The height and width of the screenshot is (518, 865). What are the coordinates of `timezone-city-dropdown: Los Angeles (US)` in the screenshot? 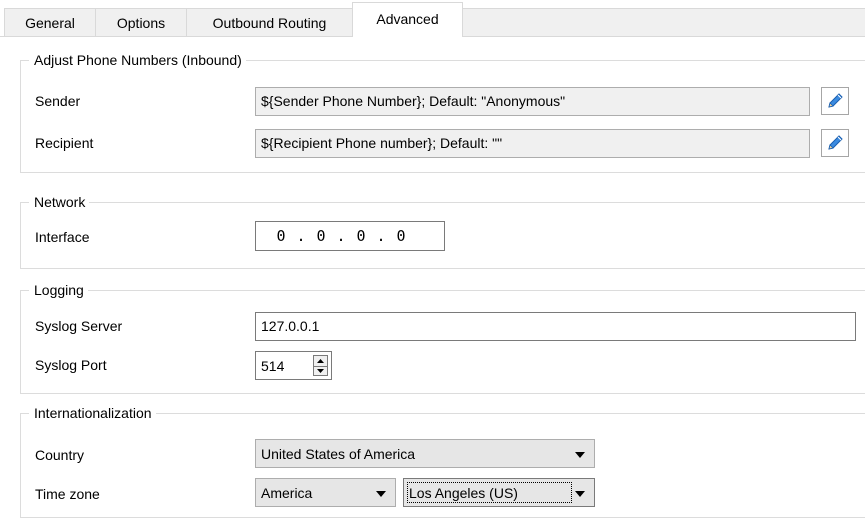 It's located at (499, 492).